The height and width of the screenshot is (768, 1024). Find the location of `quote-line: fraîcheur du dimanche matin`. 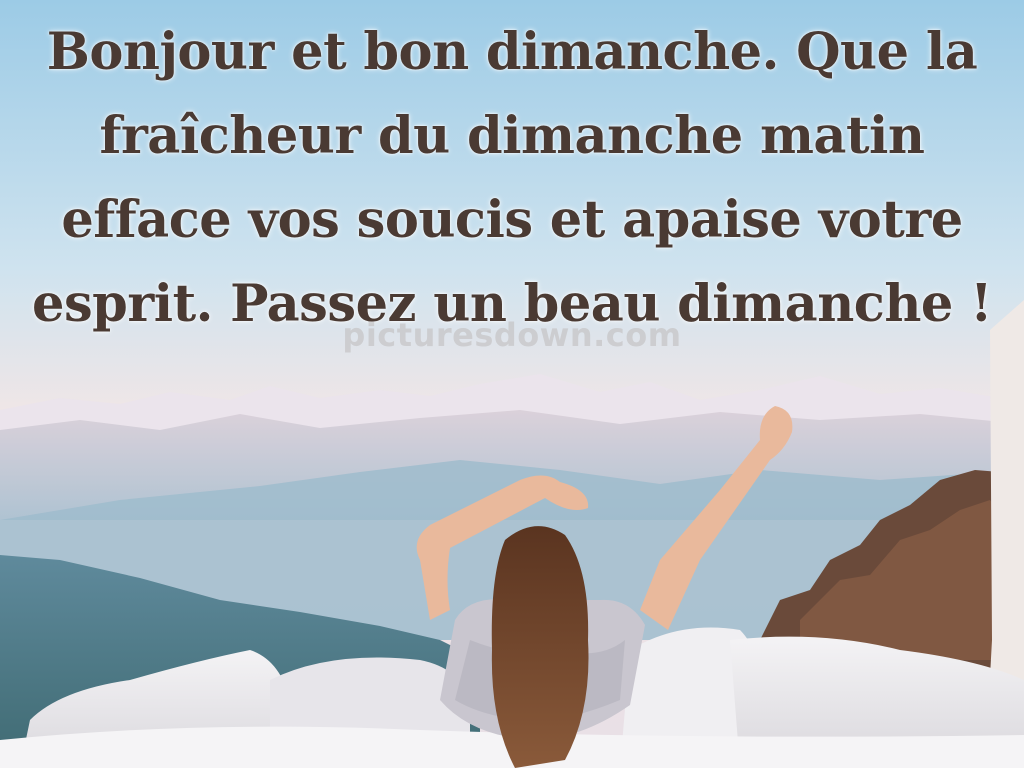

quote-line: fraîcheur du dimanche matin is located at coordinates (512, 136).